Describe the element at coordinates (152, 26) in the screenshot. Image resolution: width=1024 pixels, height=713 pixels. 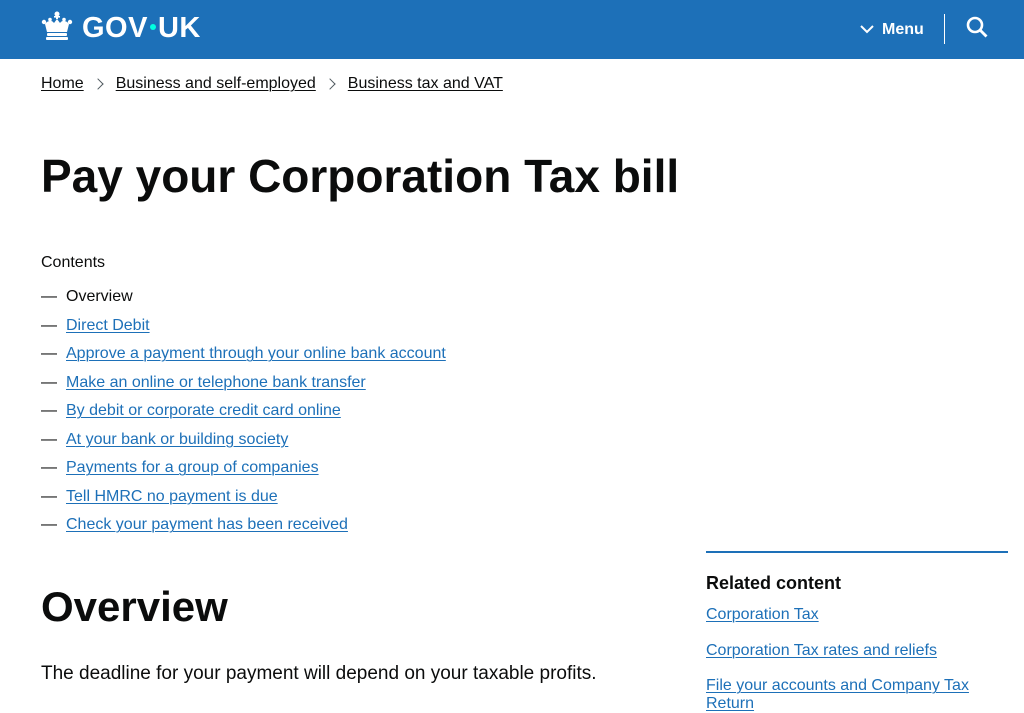
I see `logo-dot` at that location.